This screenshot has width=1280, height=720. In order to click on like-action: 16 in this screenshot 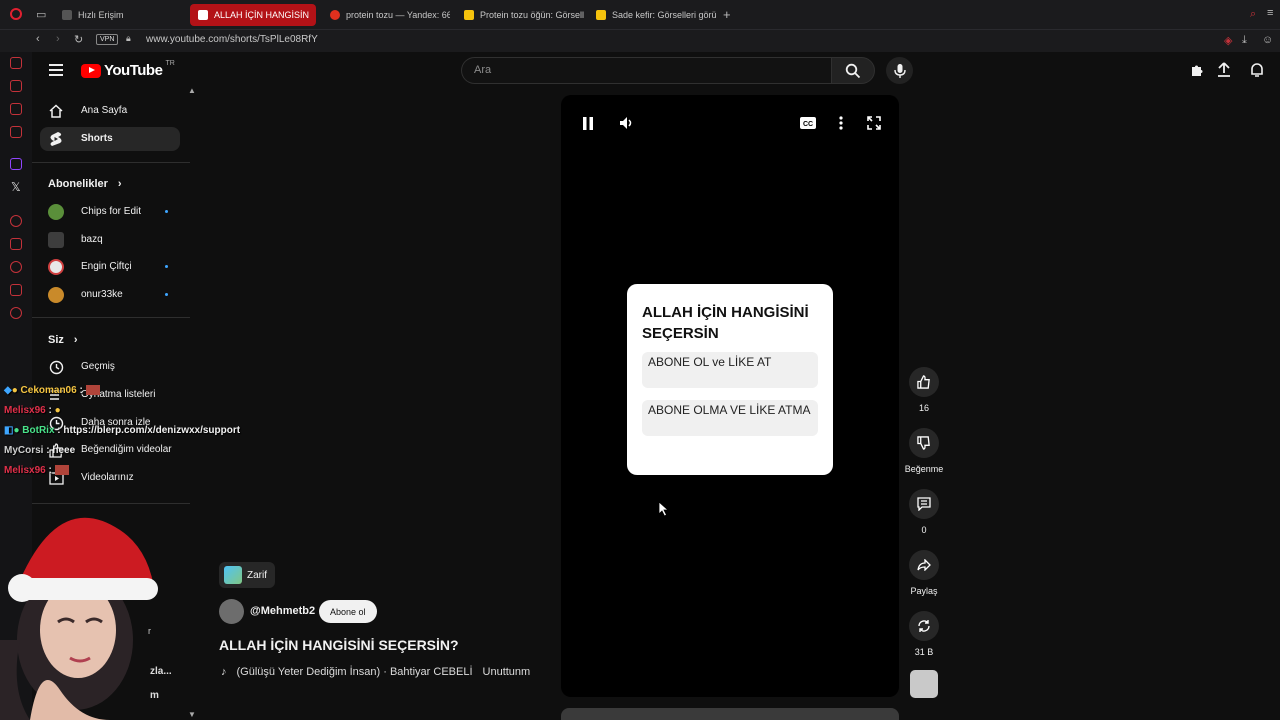, I will do `click(924, 390)`.